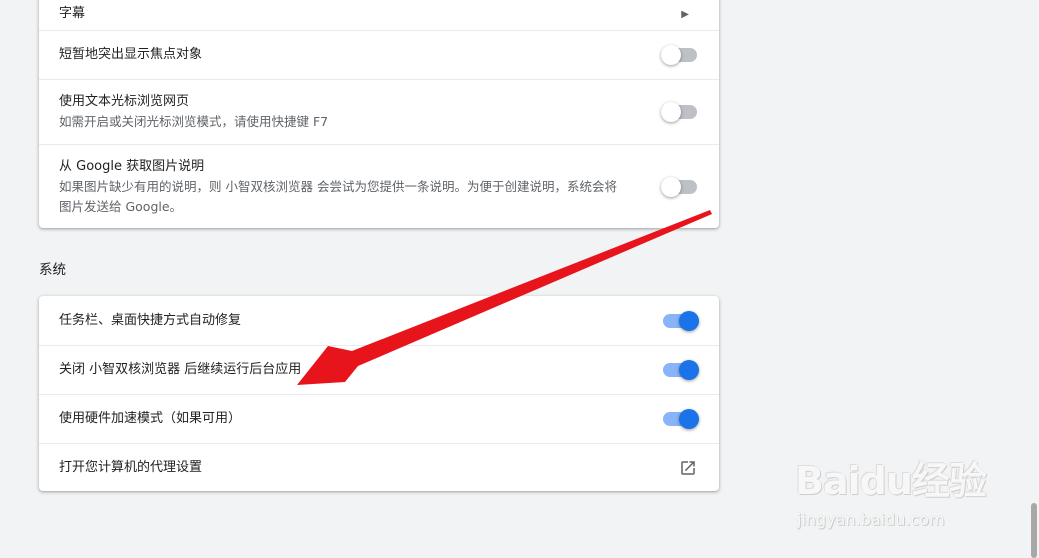  What do you see at coordinates (891, 481) in the screenshot?
I see `watermark-logo: Baidu经验` at bounding box center [891, 481].